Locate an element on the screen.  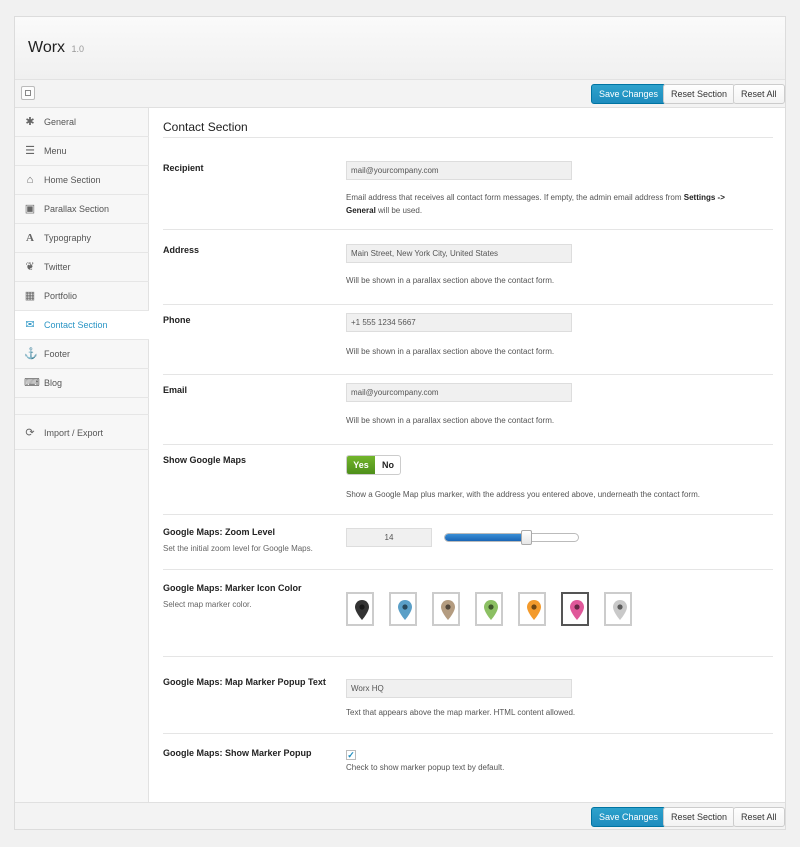
sidebar-item-label: Contact Section is located at coordinates (76, 325).